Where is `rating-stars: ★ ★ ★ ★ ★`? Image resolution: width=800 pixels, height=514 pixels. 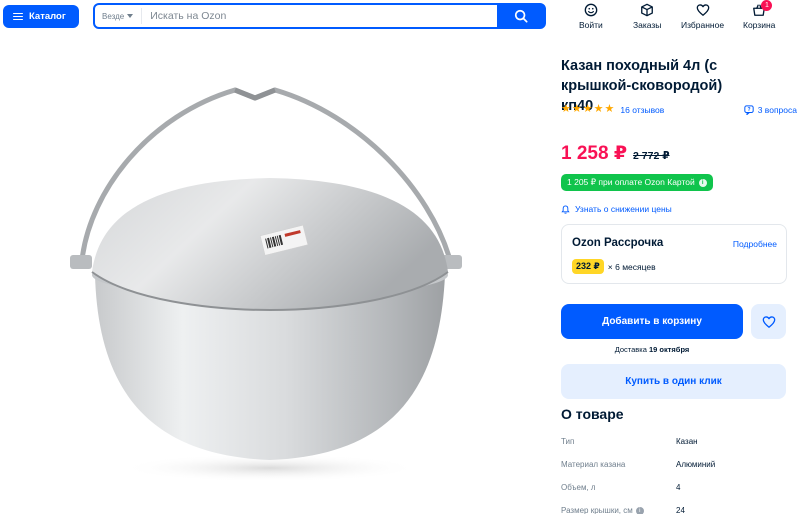 rating-stars: ★ ★ ★ ★ ★ is located at coordinates (587, 109).